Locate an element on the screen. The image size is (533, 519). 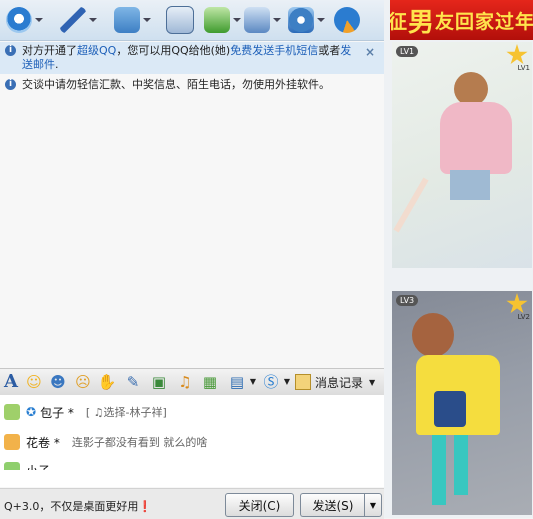
music-icon: ♫ is located at coordinates (185, 382).